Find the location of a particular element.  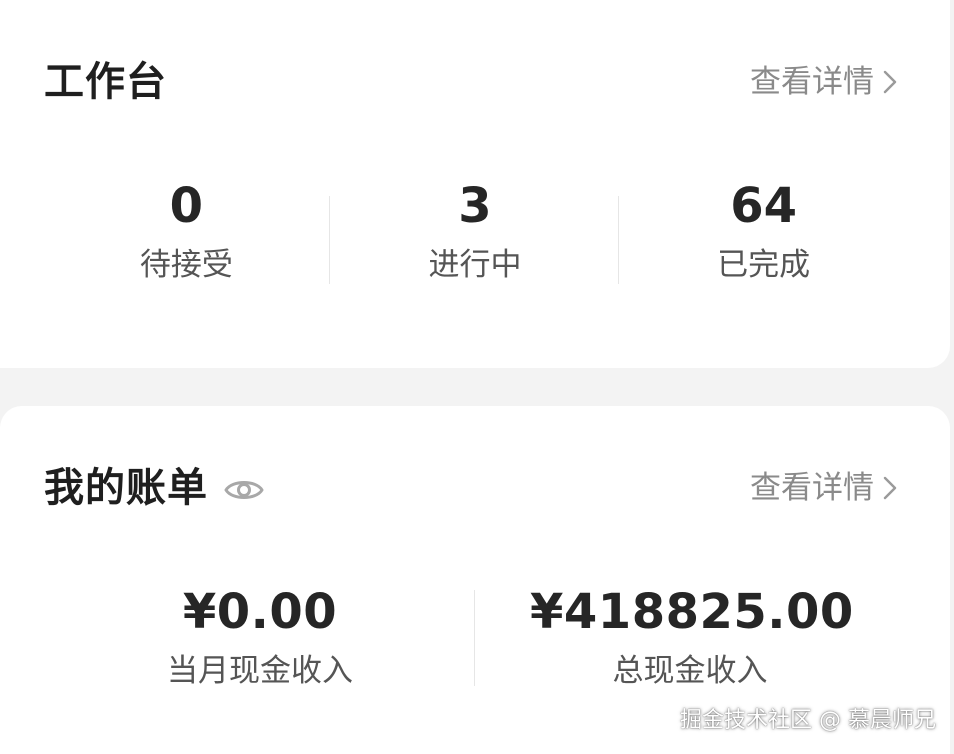

bill-detail-link: 查看详情 is located at coordinates (824, 488).